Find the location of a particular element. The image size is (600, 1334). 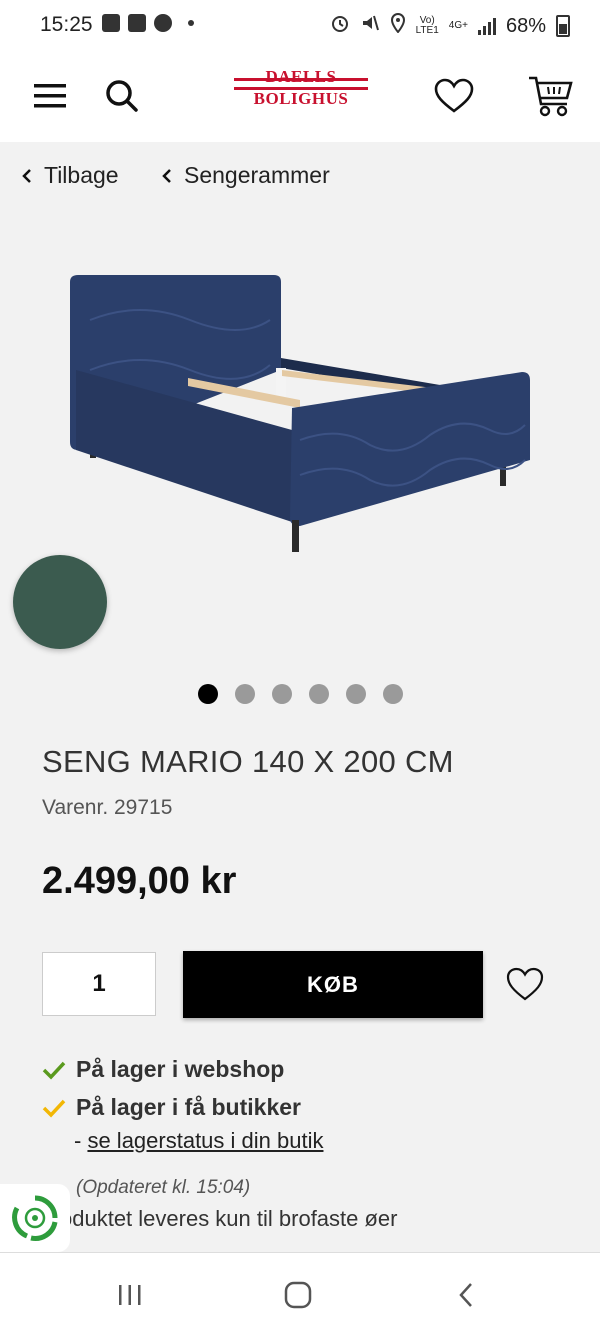

recycle-icon is located at coordinates (35, 1218).